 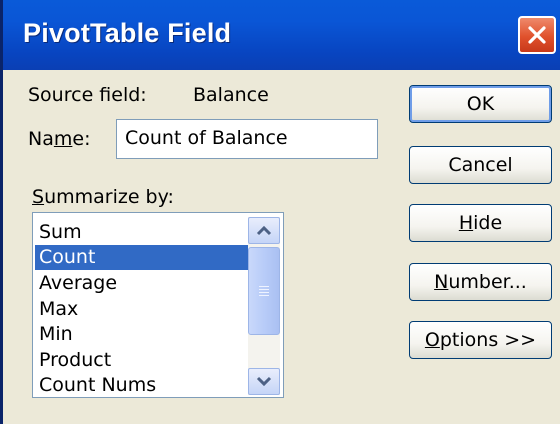 I want to click on scroll-thumb, so click(x=264, y=291).